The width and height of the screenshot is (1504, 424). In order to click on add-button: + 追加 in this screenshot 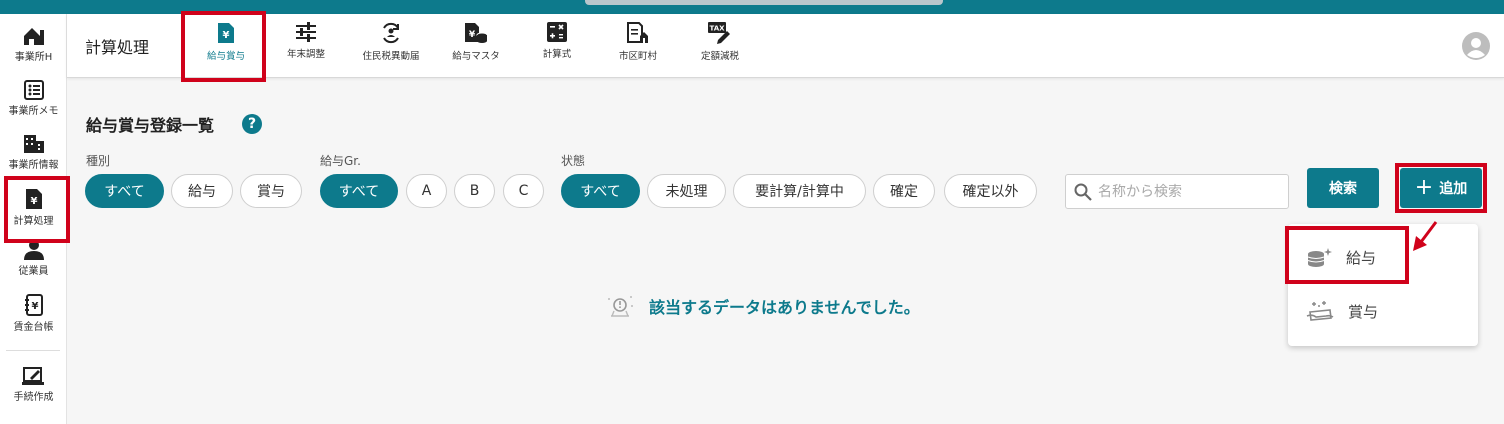, I will do `click(1441, 188)`.